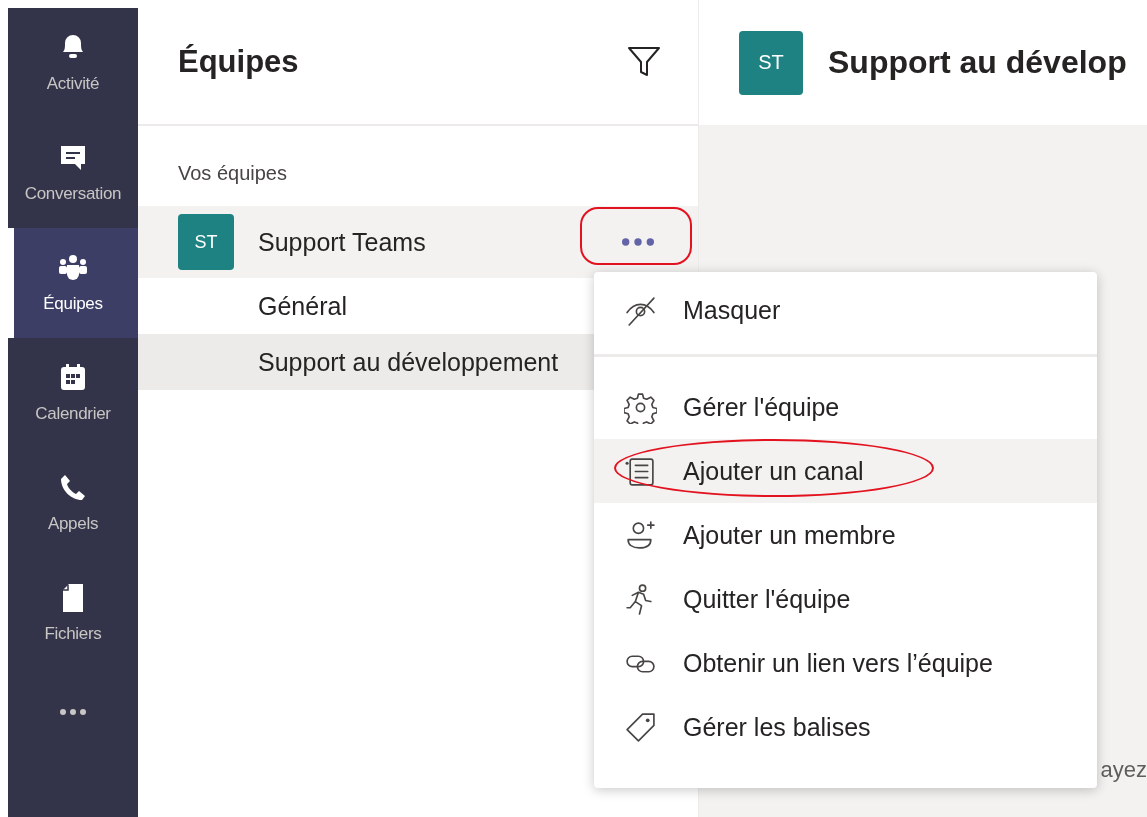 The image size is (1147, 817). What do you see at coordinates (640, 535) in the screenshot?
I see `add-person-icon` at bounding box center [640, 535].